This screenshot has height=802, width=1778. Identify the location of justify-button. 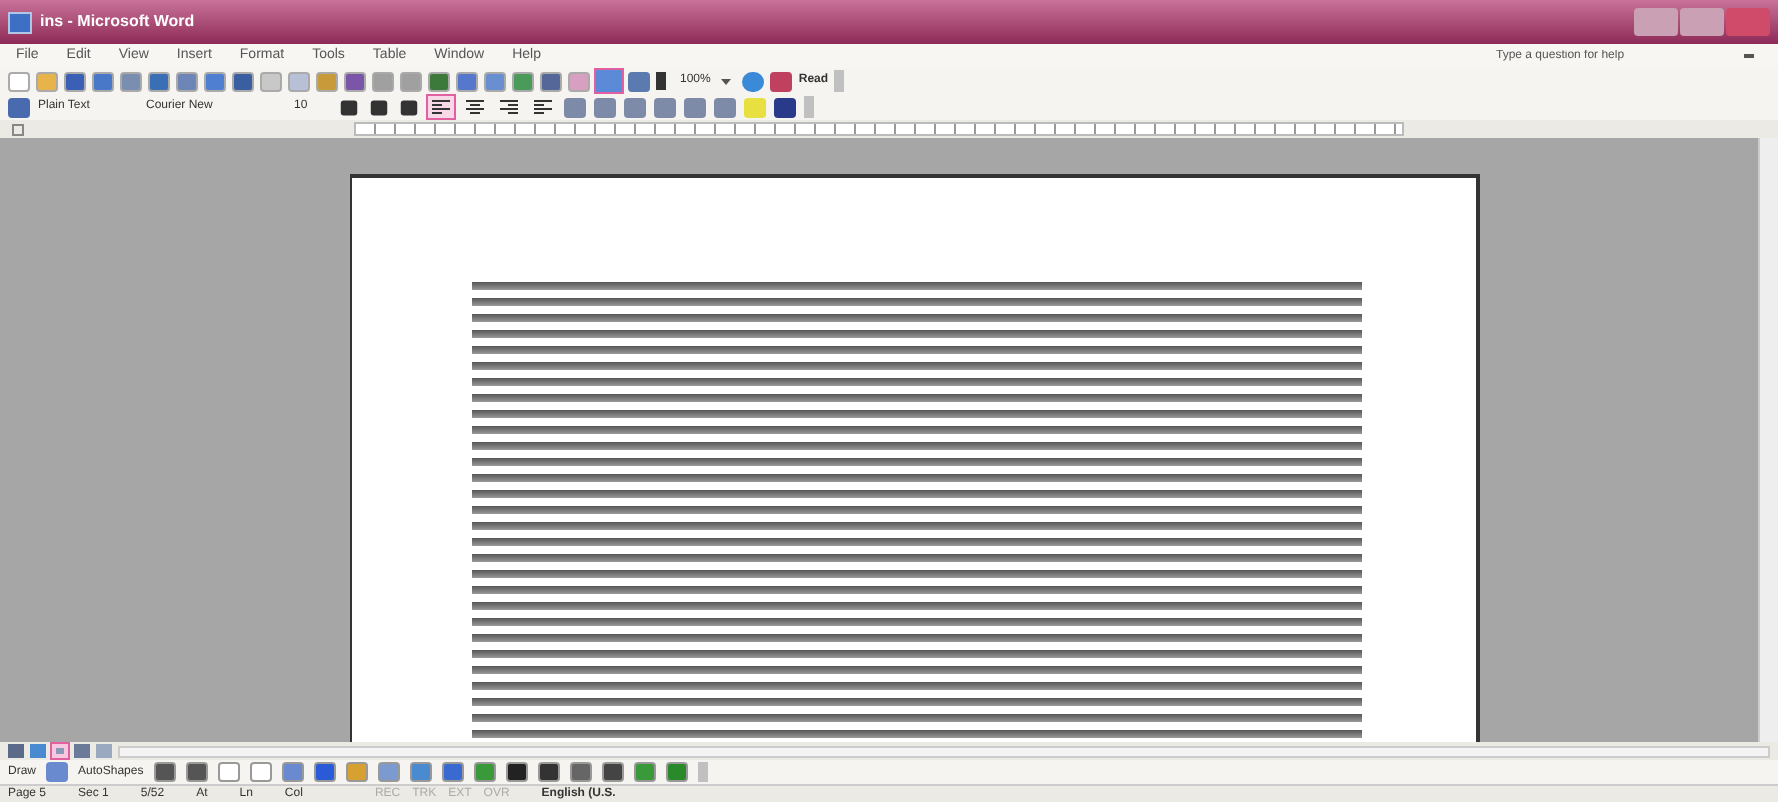
(543, 107).